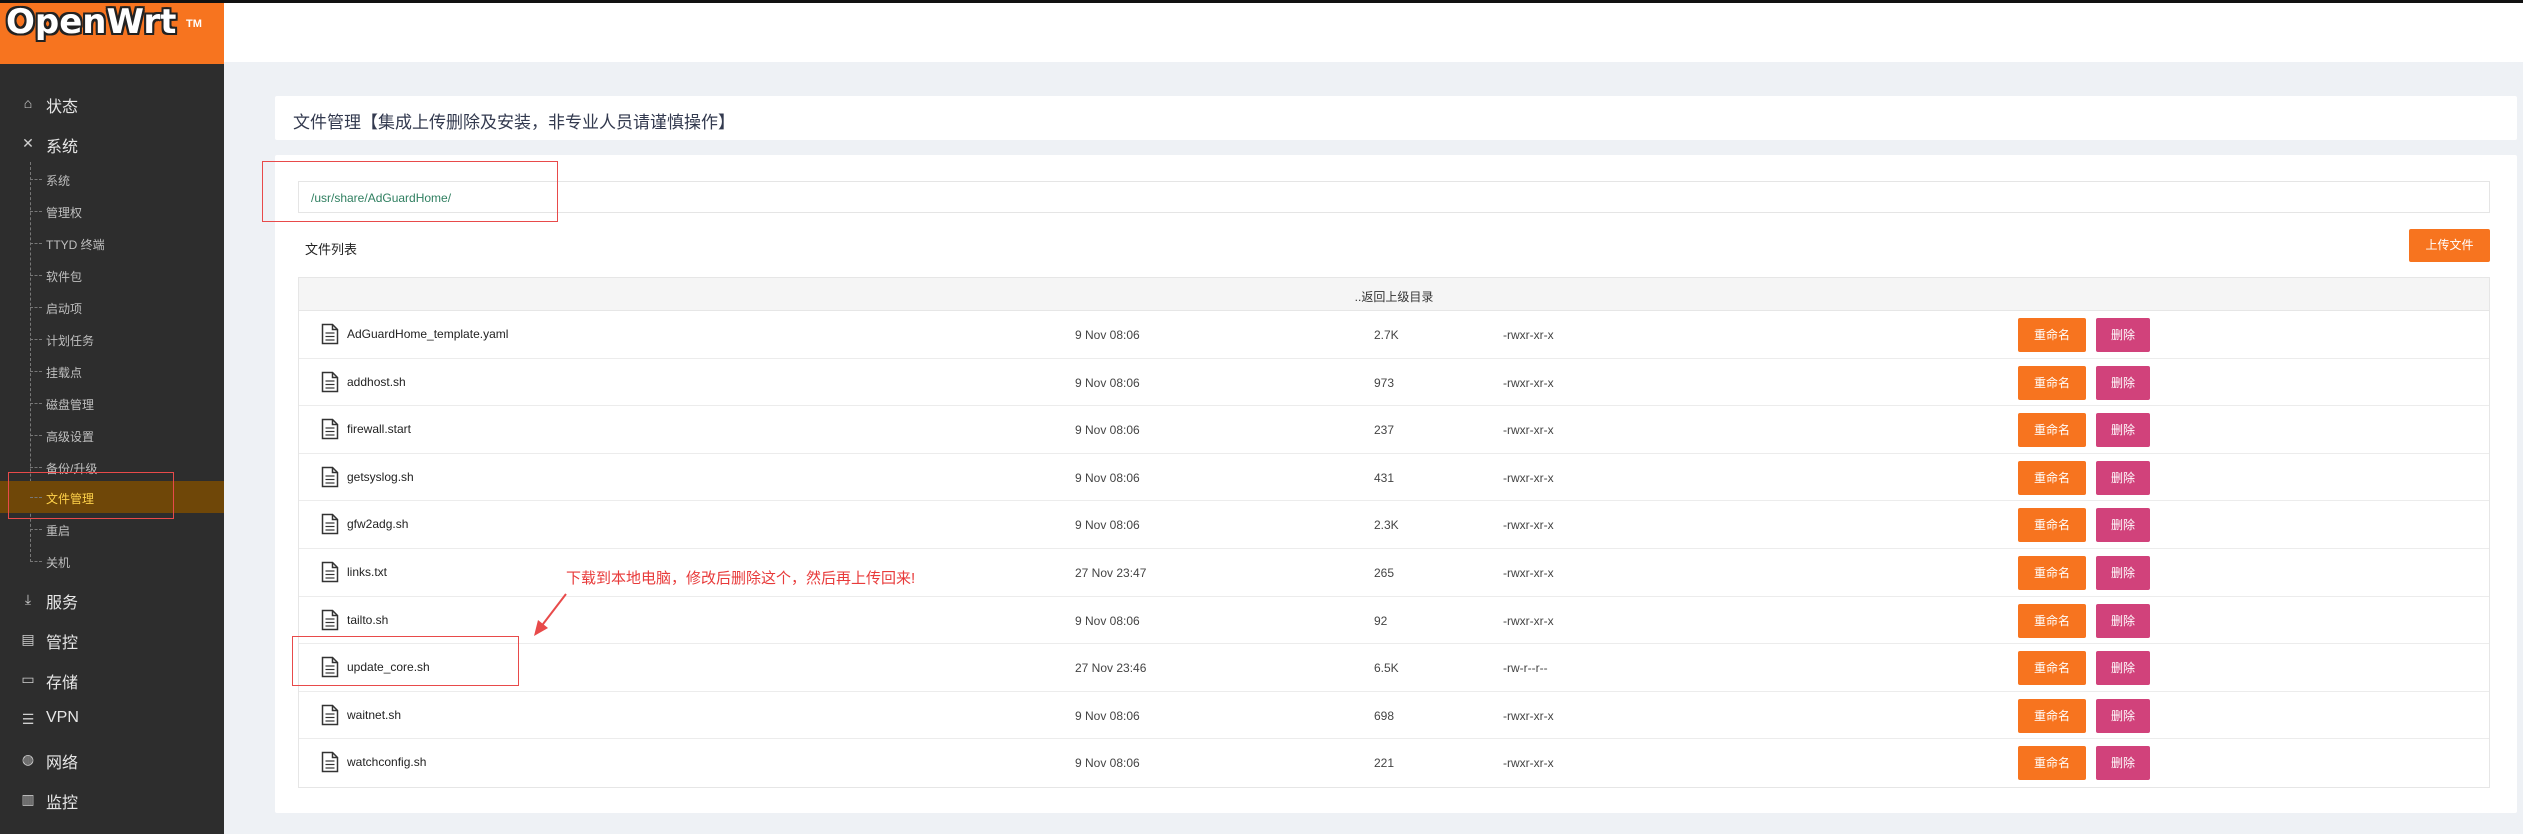  Describe the element at coordinates (28, 679) in the screenshot. I see `printer-icon: ▭` at that location.